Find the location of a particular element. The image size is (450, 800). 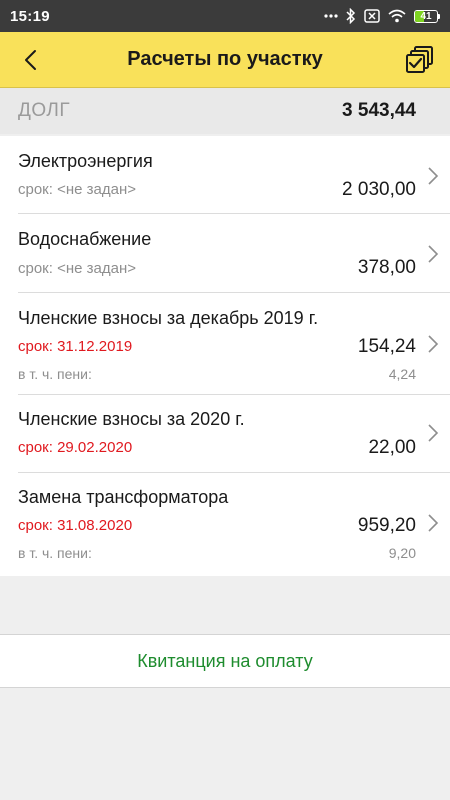

status-time: 15:19 is located at coordinates (30, 16).